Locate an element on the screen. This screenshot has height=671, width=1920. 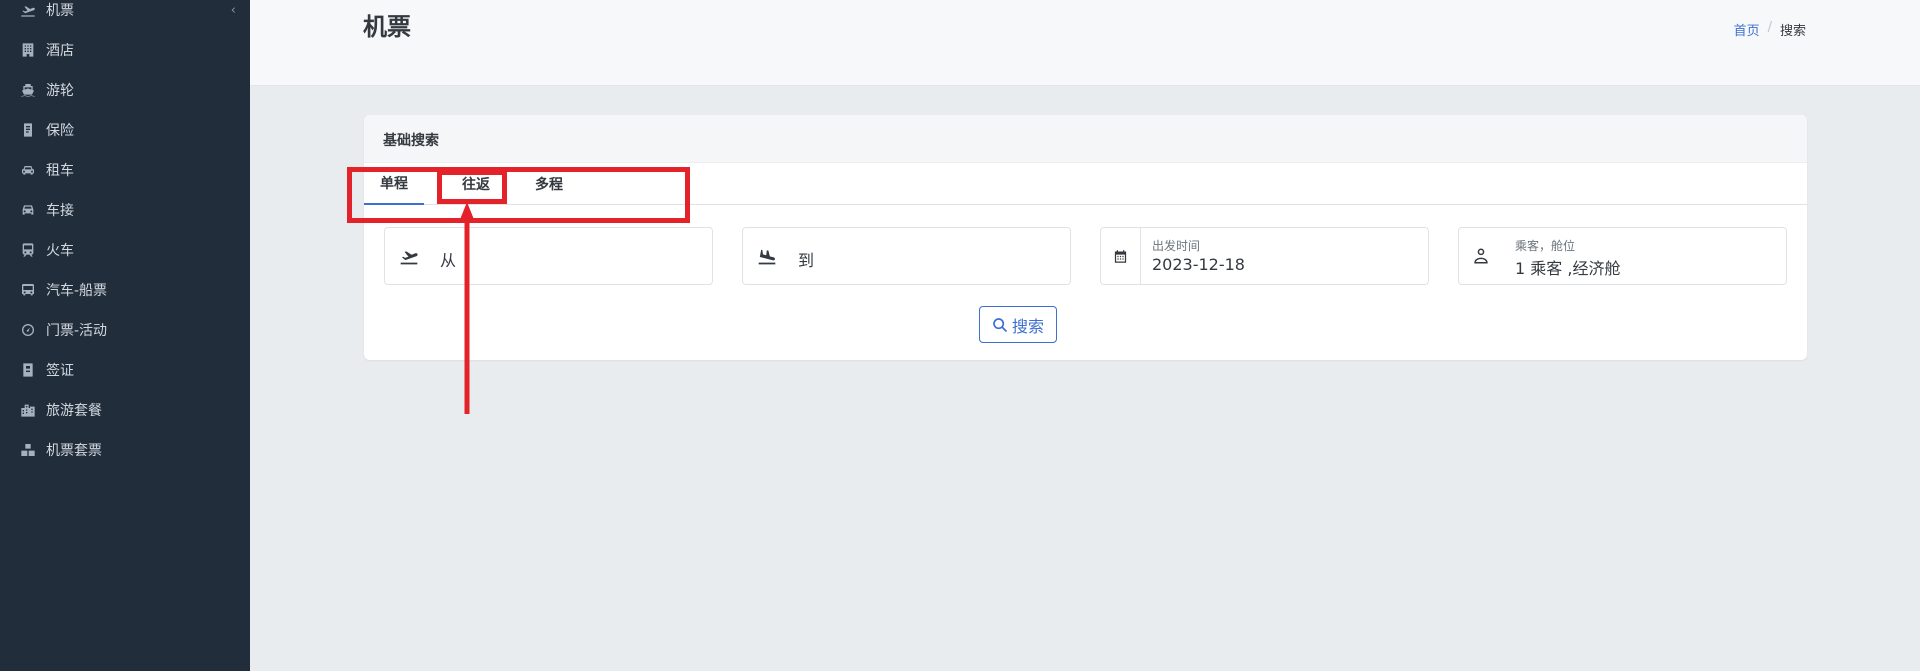
search-button-label: 搜索 is located at coordinates (1027, 326).